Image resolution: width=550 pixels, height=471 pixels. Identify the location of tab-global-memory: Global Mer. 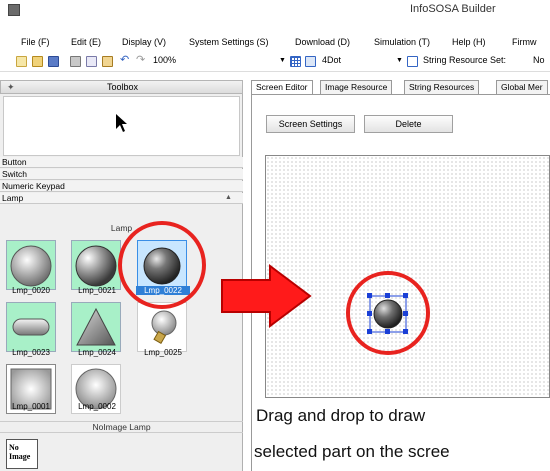
(522, 87).